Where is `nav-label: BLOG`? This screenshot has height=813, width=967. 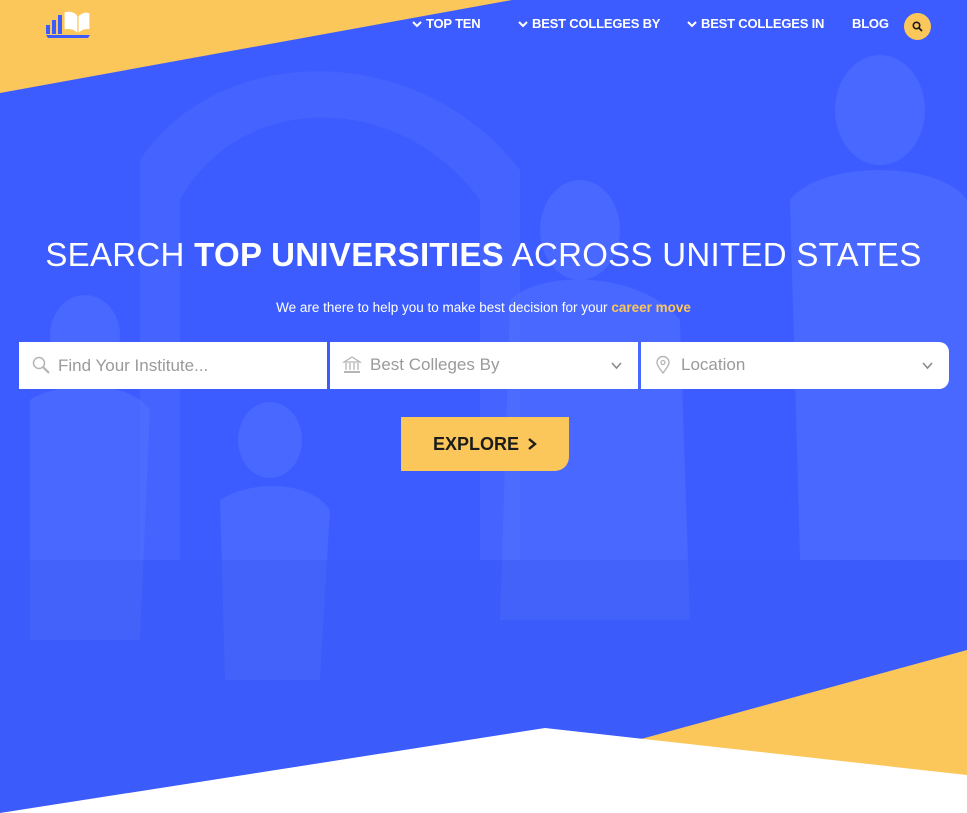
nav-label: BLOG is located at coordinates (870, 23).